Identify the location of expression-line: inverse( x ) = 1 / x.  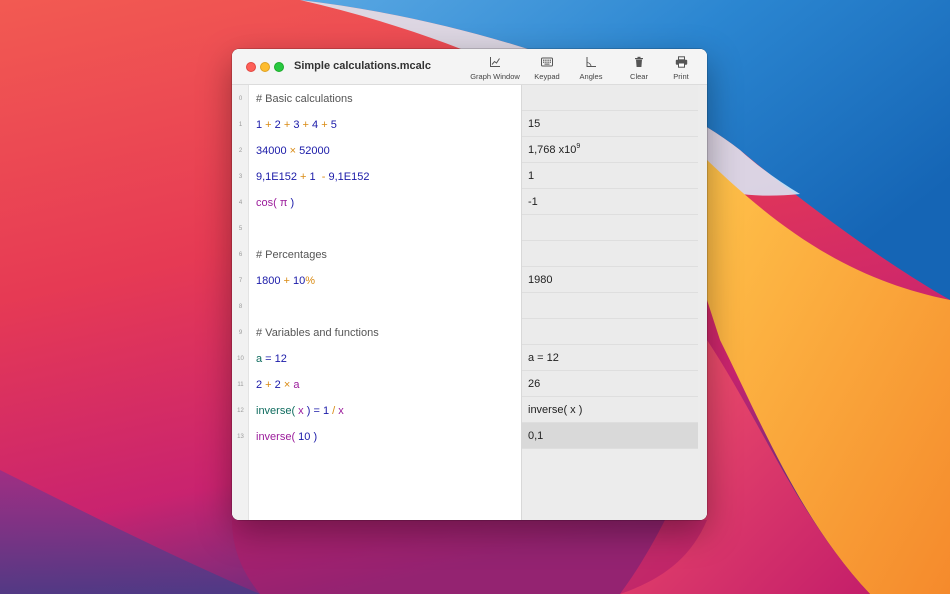
(385, 411).